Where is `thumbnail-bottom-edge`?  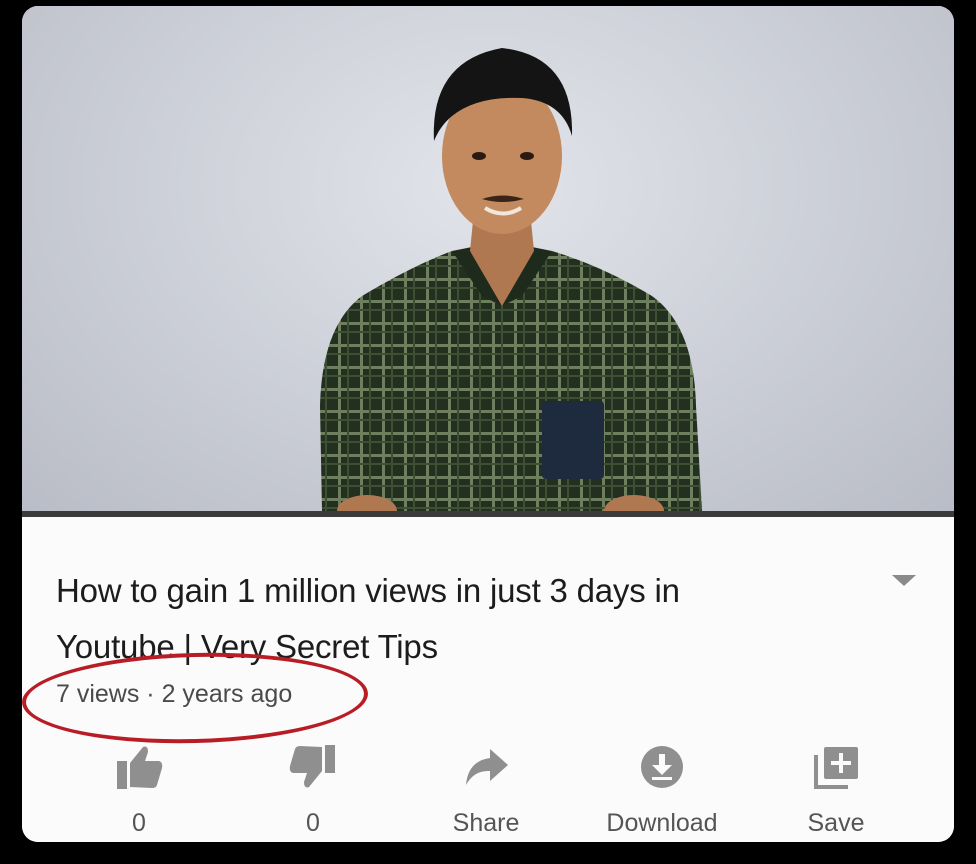 thumbnail-bottom-edge is located at coordinates (488, 514).